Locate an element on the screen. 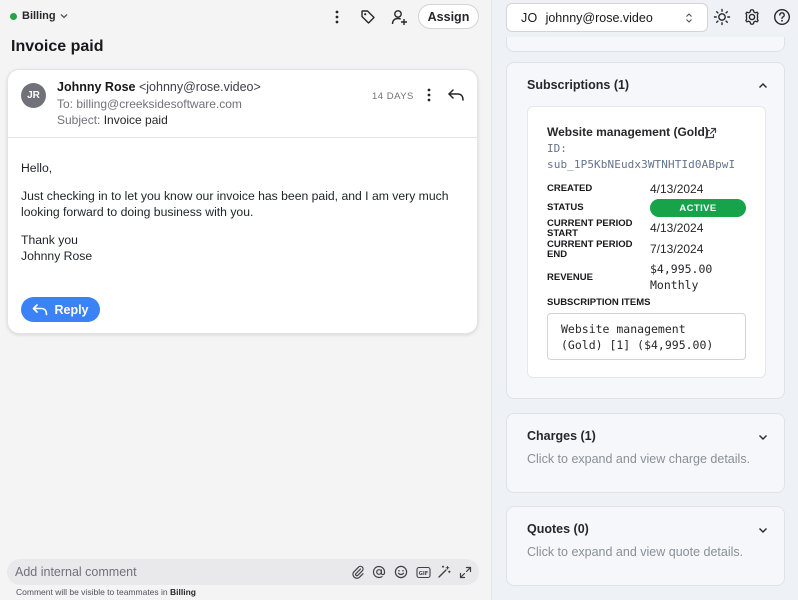 This screenshot has height=600, width=798. period-end-value: 7/13/2024 is located at coordinates (677, 249).